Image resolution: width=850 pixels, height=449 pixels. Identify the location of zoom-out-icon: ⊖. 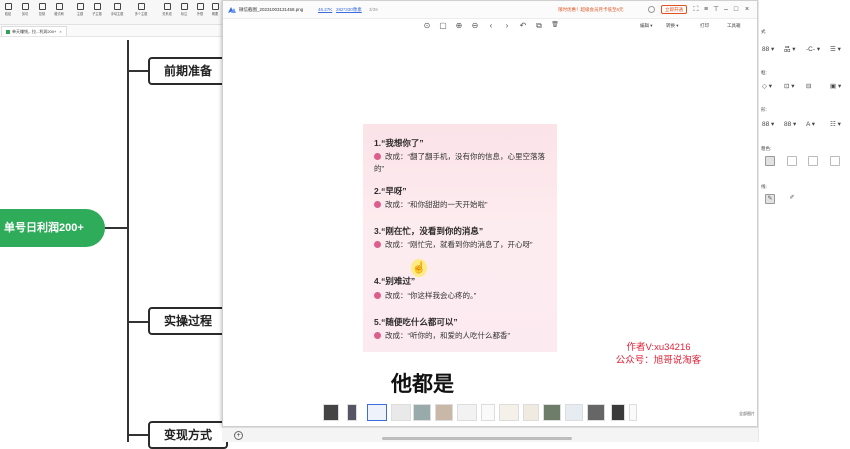
(475, 25).